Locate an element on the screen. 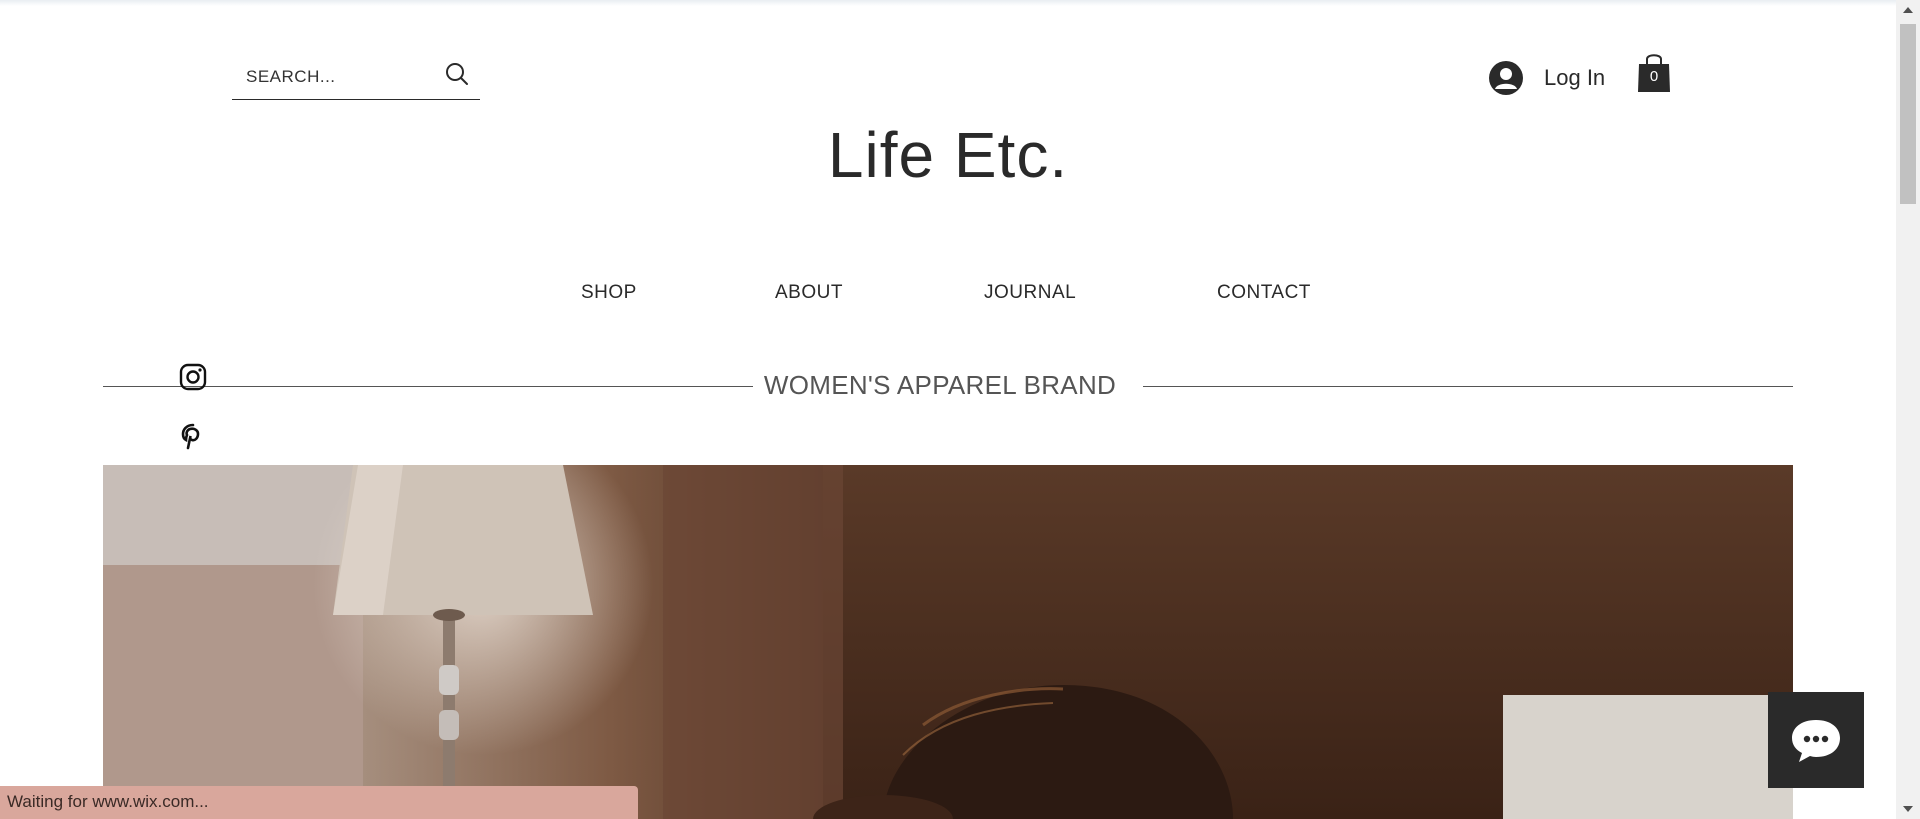  vertical-scrollbar is located at coordinates (1908, 409).